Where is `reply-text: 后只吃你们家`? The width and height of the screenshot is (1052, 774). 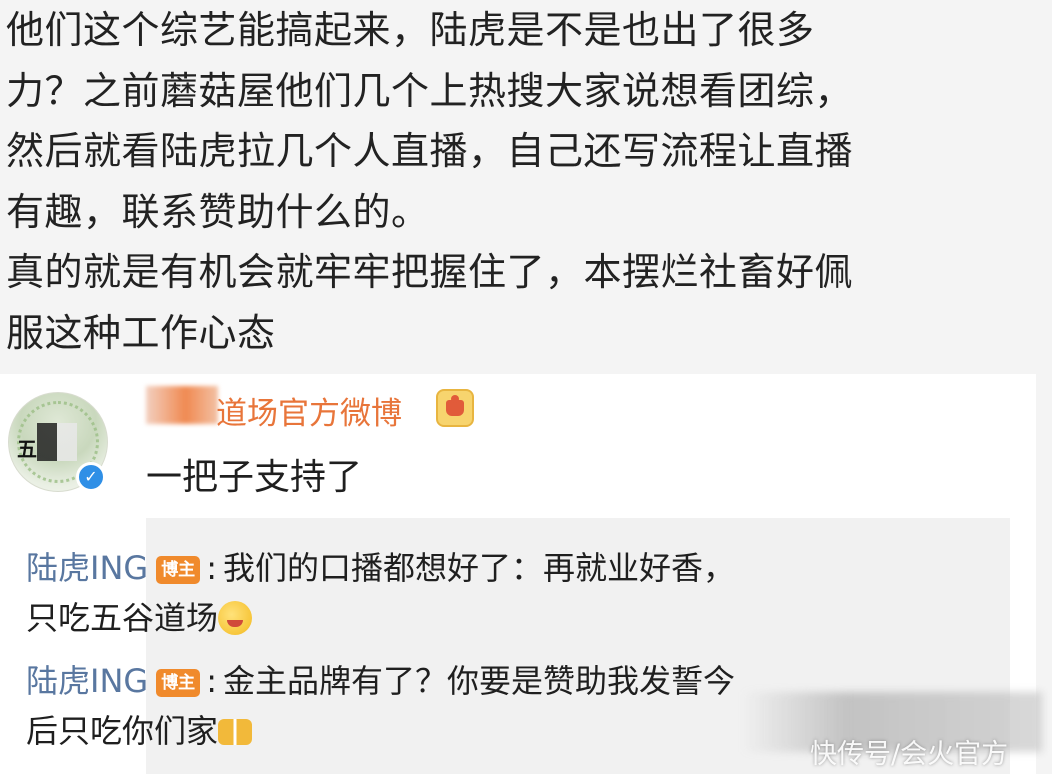 reply-text: 后只吃你们家 is located at coordinates (122, 731).